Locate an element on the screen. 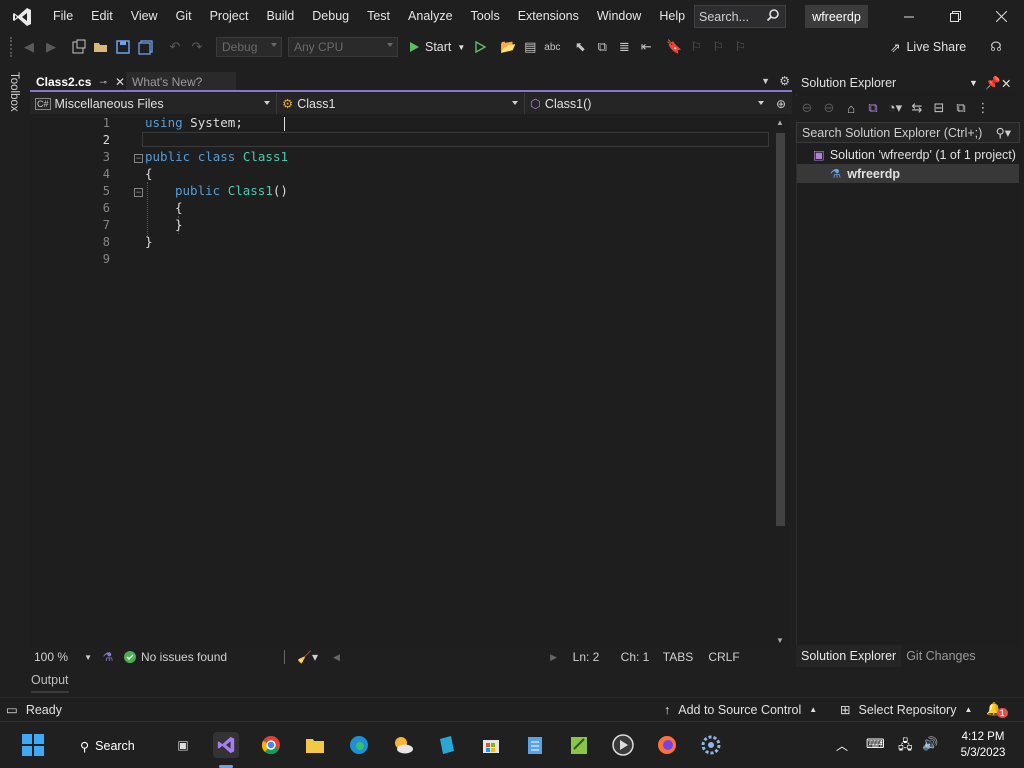 The height and width of the screenshot is (768, 1024). toolbox-tab: Toolbox is located at coordinates (14, 92).